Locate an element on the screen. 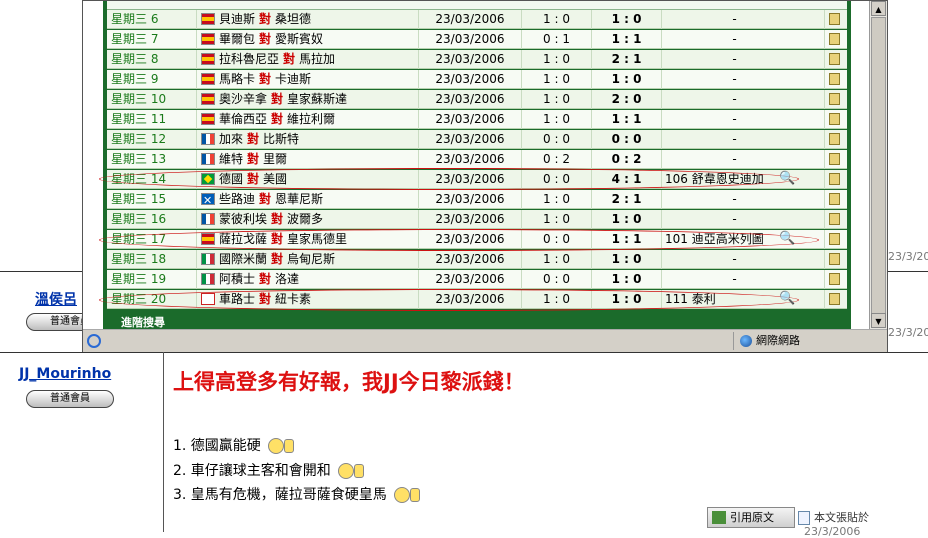  match-teams: 國際米蘭對烏甸尼斯 is located at coordinates (308, 259).